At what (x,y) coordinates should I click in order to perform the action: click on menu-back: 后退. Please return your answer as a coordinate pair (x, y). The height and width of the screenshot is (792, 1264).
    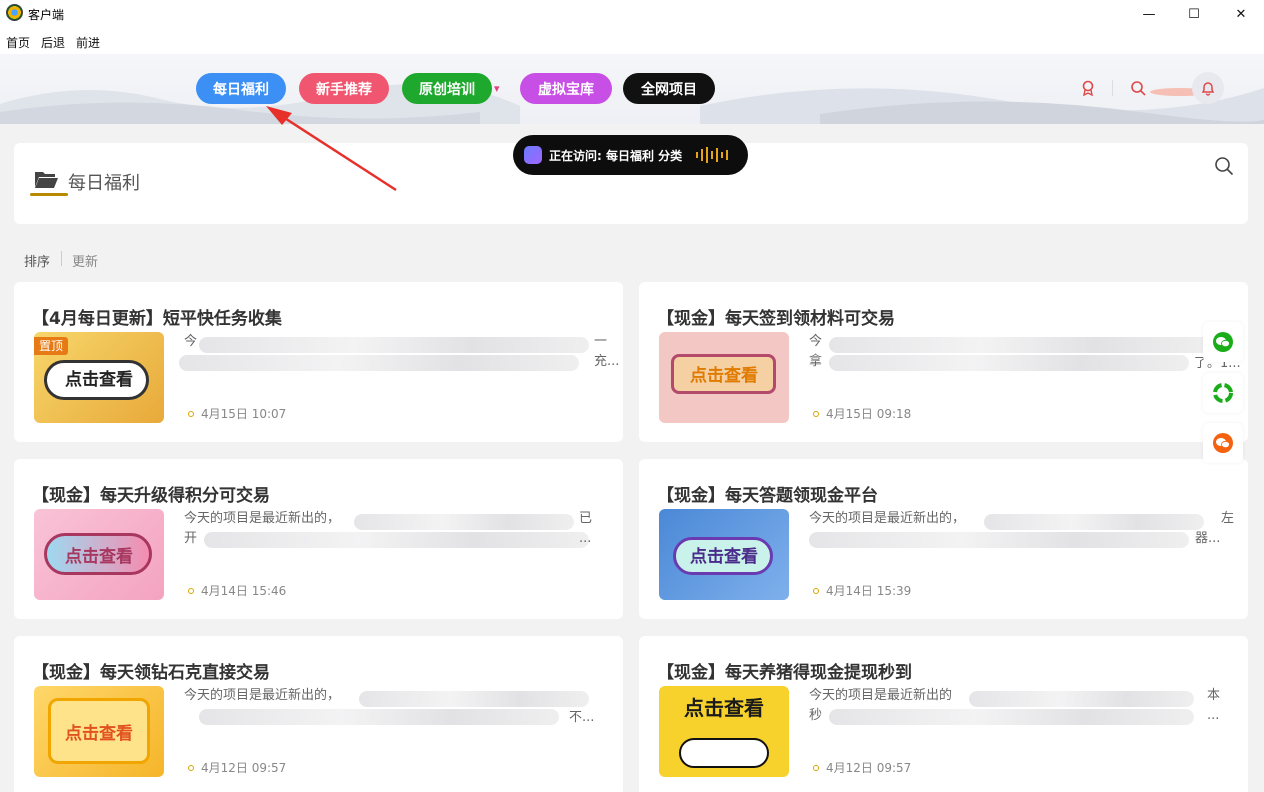
    Looking at the image, I should click on (53, 42).